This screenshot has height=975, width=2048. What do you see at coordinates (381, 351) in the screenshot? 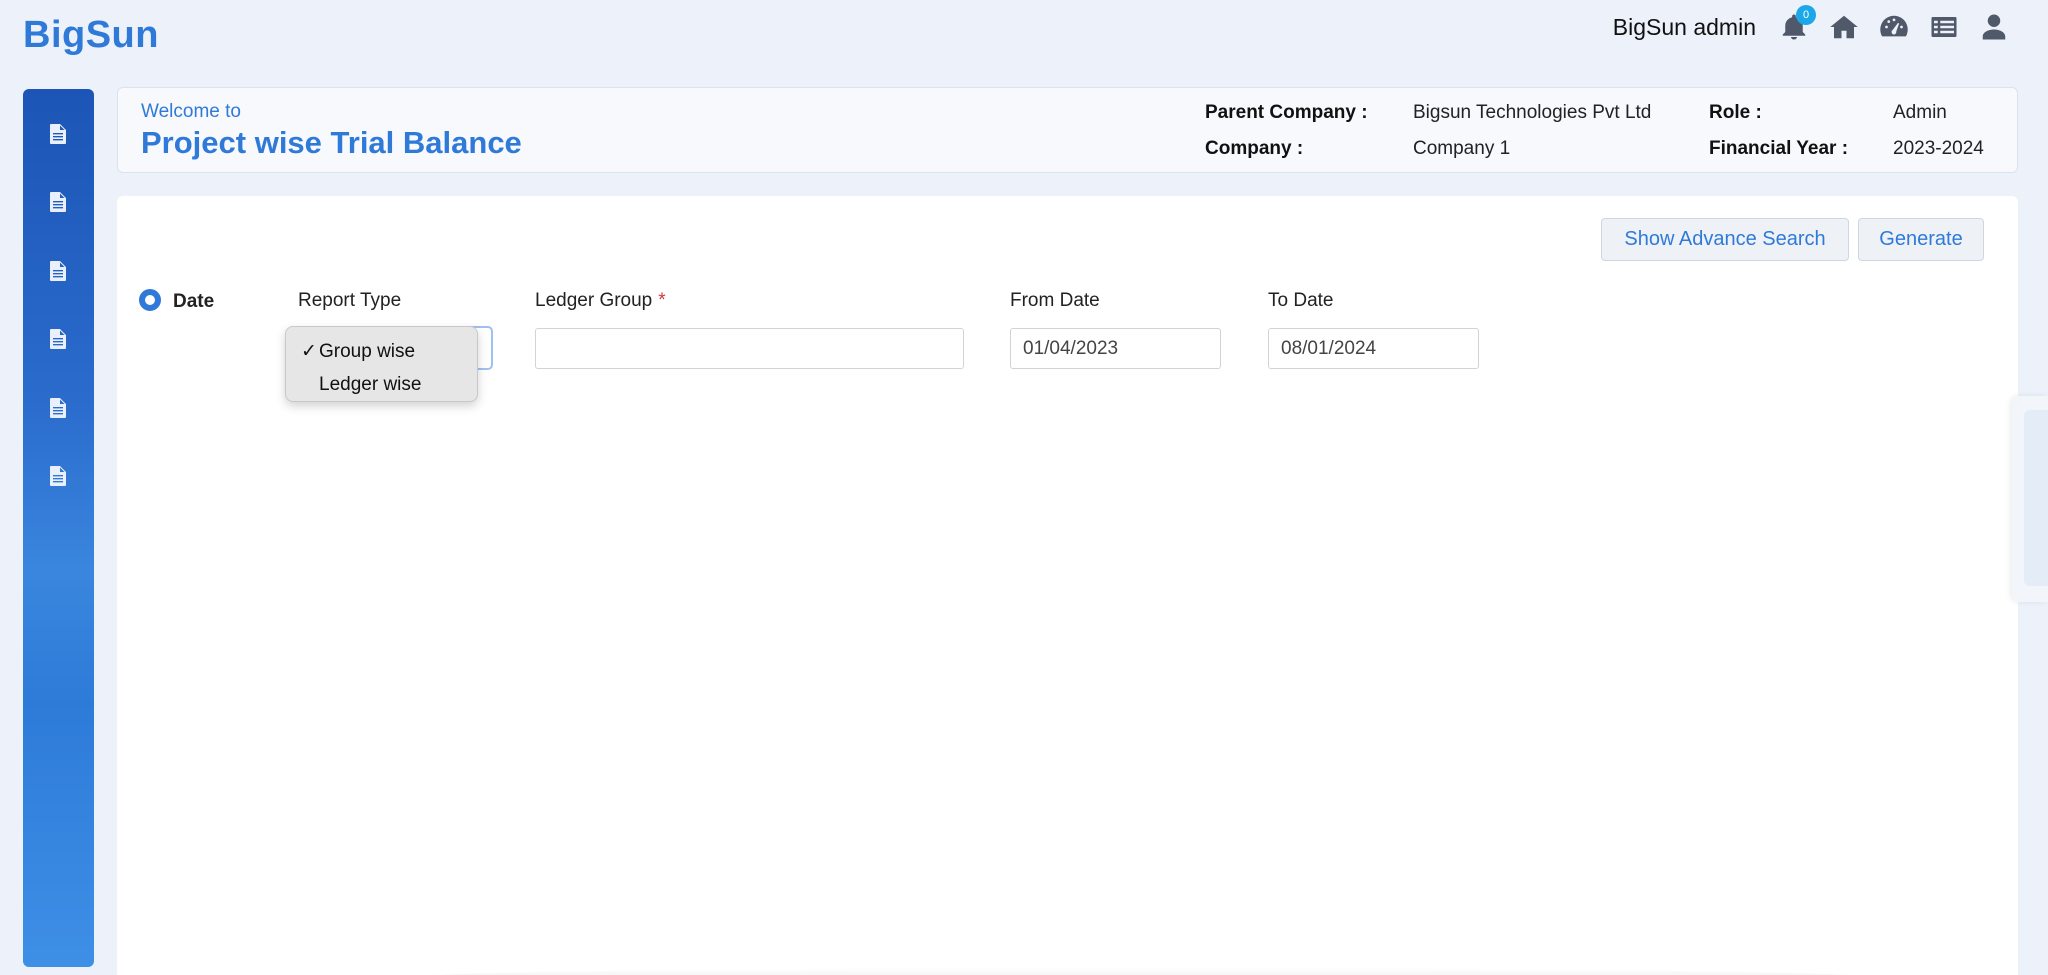
I see `dropdown-option-group-wise: ✓ Group wise` at bounding box center [381, 351].